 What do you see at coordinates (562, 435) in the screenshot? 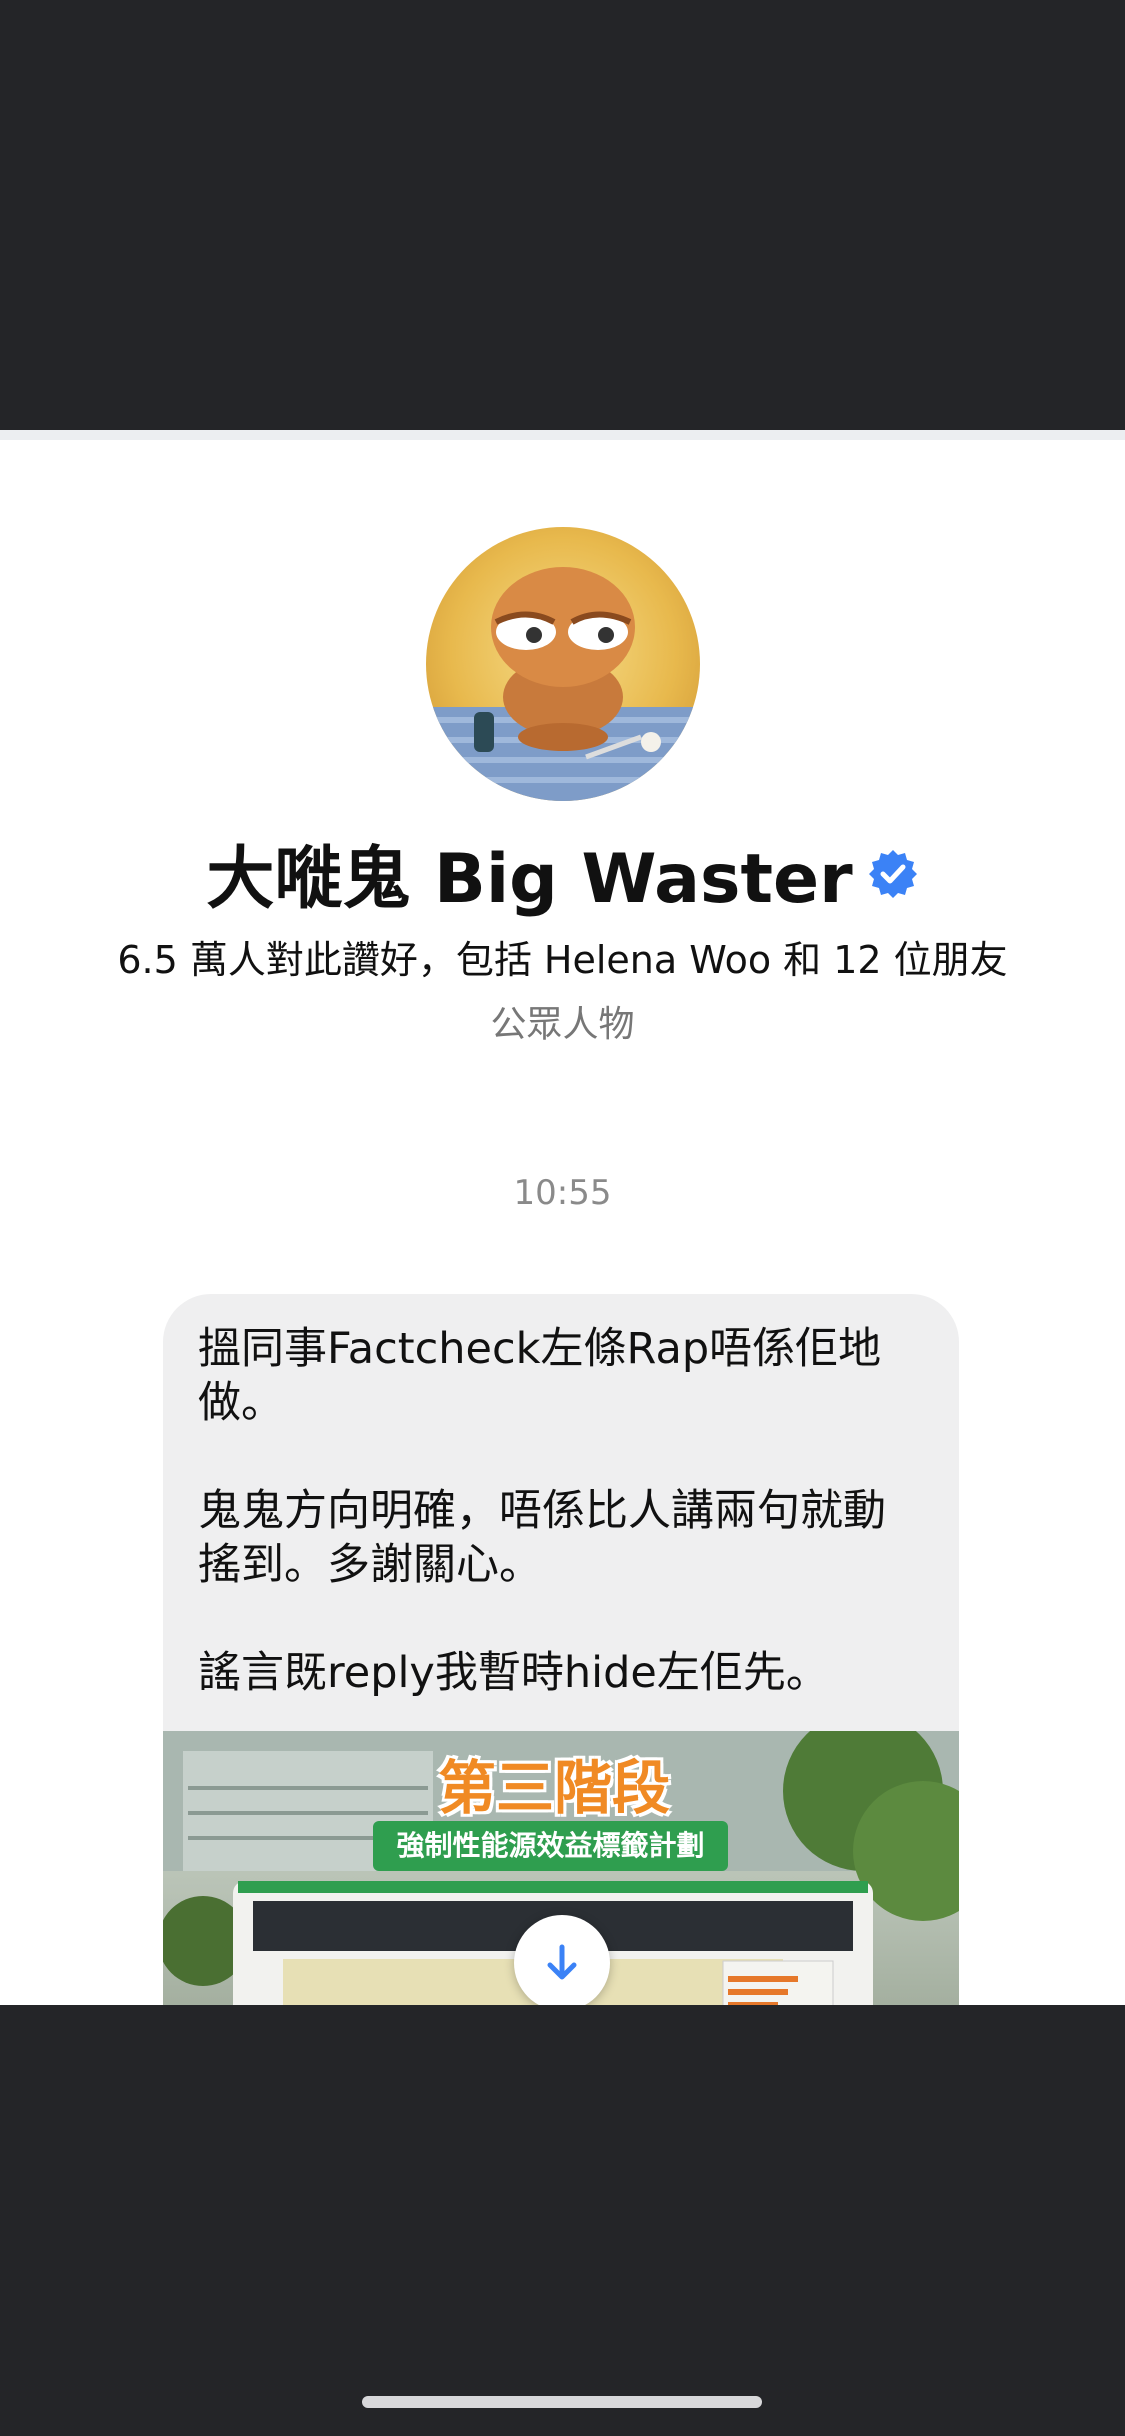
I see `sheet-divider` at bounding box center [562, 435].